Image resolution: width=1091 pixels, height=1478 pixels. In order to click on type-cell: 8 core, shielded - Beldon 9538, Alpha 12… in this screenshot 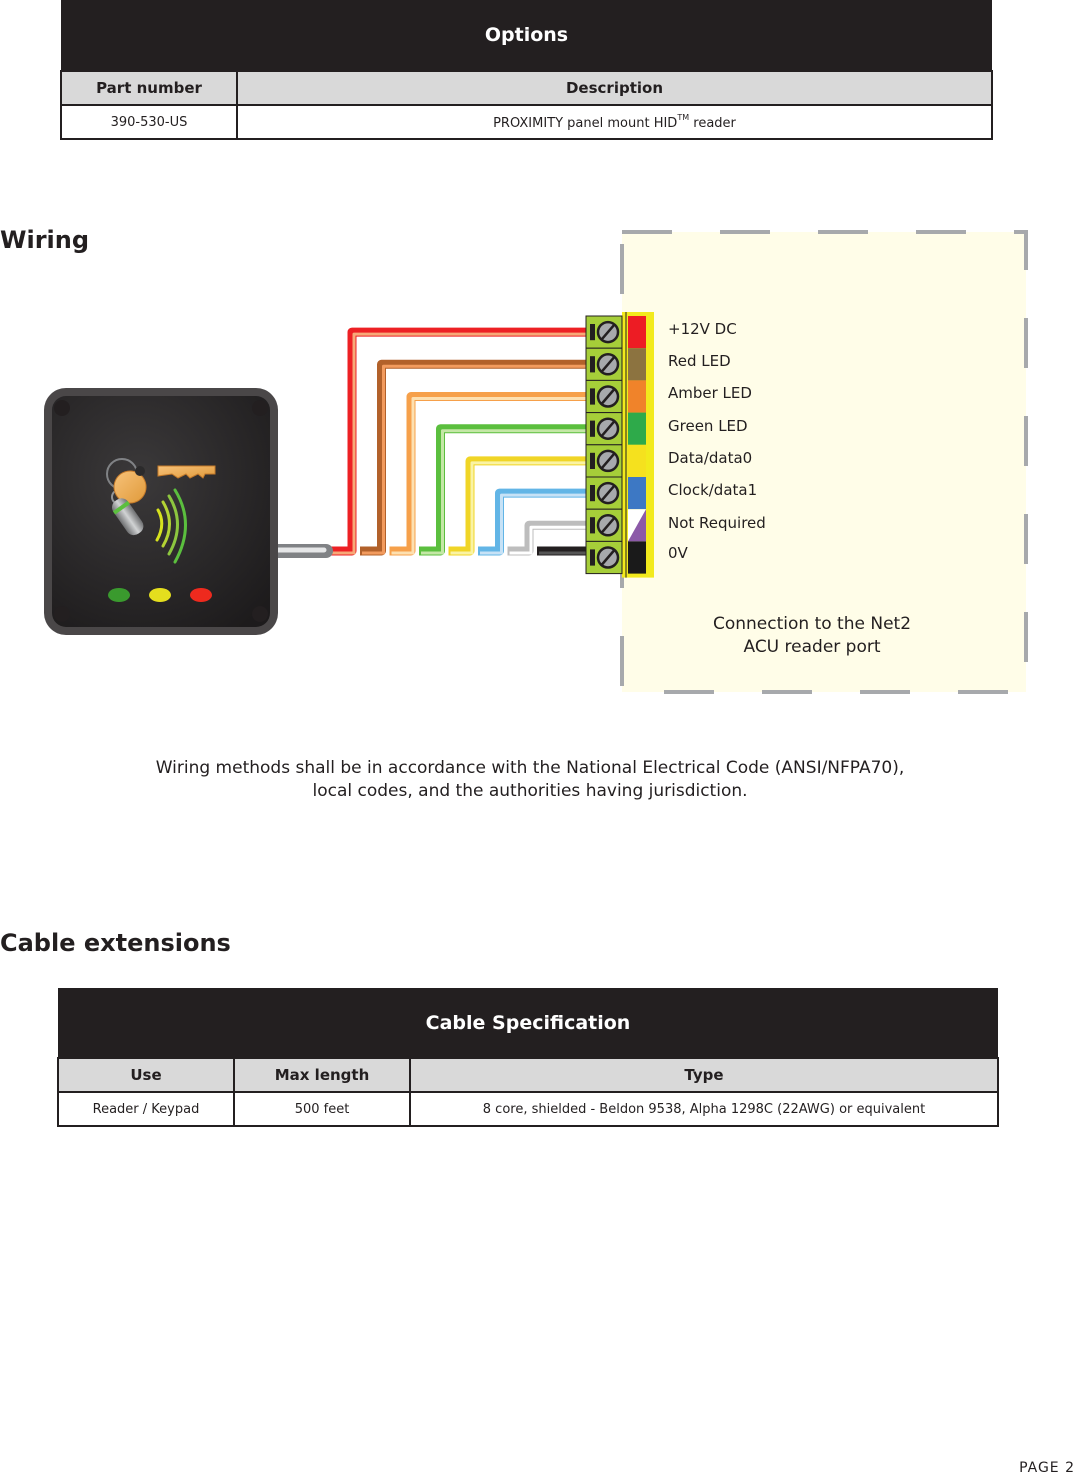, I will do `click(704, 1109)`.